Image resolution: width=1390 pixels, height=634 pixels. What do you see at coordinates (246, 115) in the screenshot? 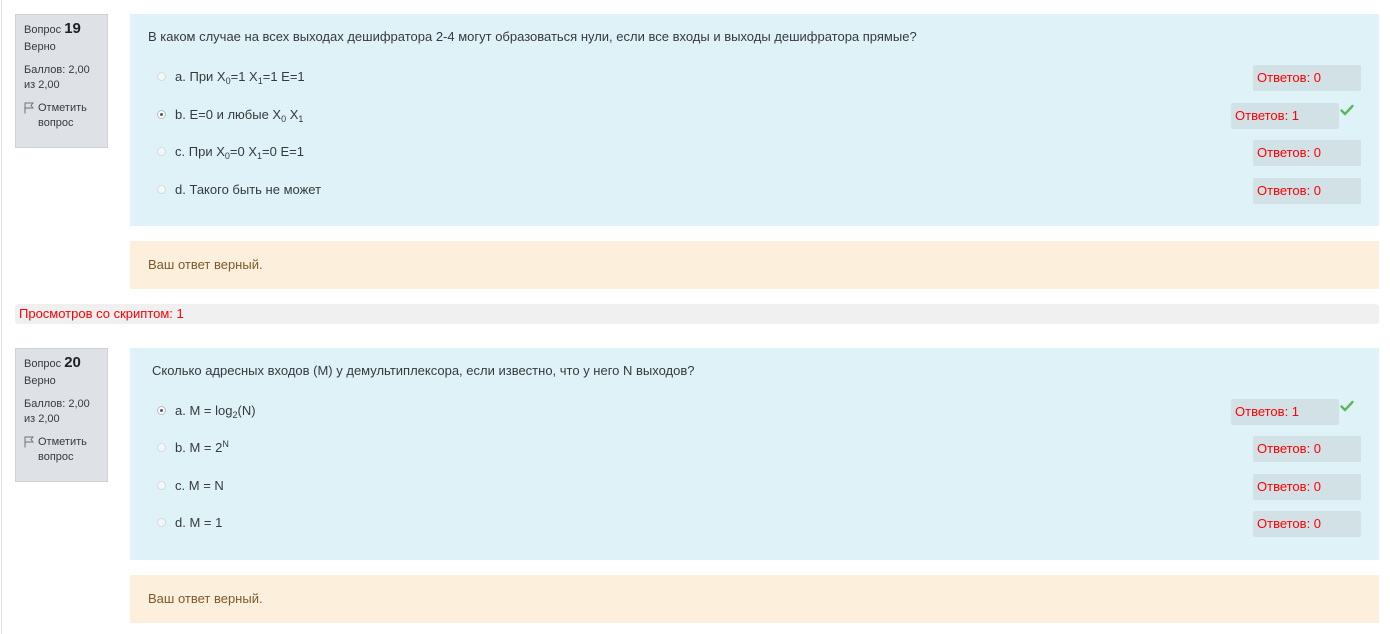
I see `answer-content: E=0 и любые X0 X1` at bounding box center [246, 115].